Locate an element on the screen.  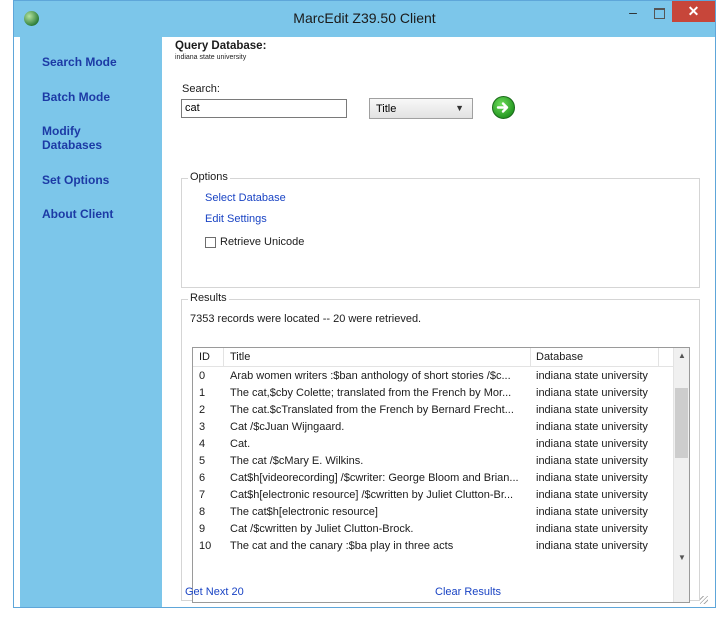
edit-settings-link: Edit Settings is located at coordinates (236, 219).